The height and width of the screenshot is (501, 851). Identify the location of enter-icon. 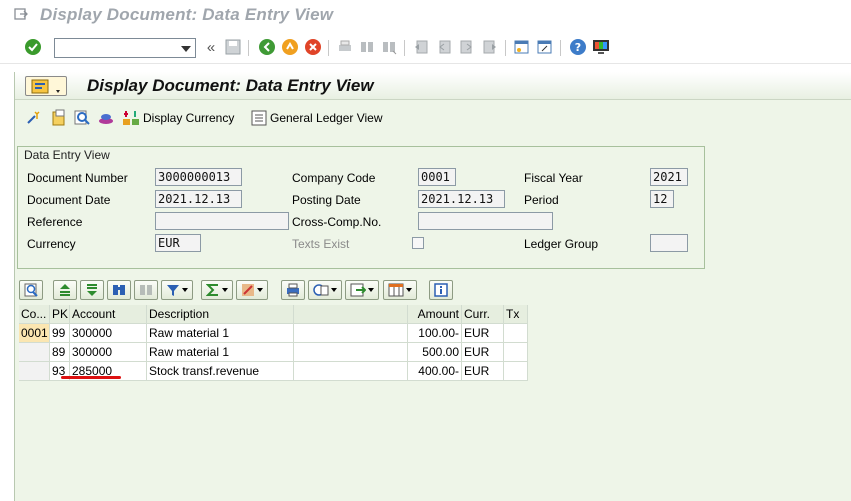
(33, 47).